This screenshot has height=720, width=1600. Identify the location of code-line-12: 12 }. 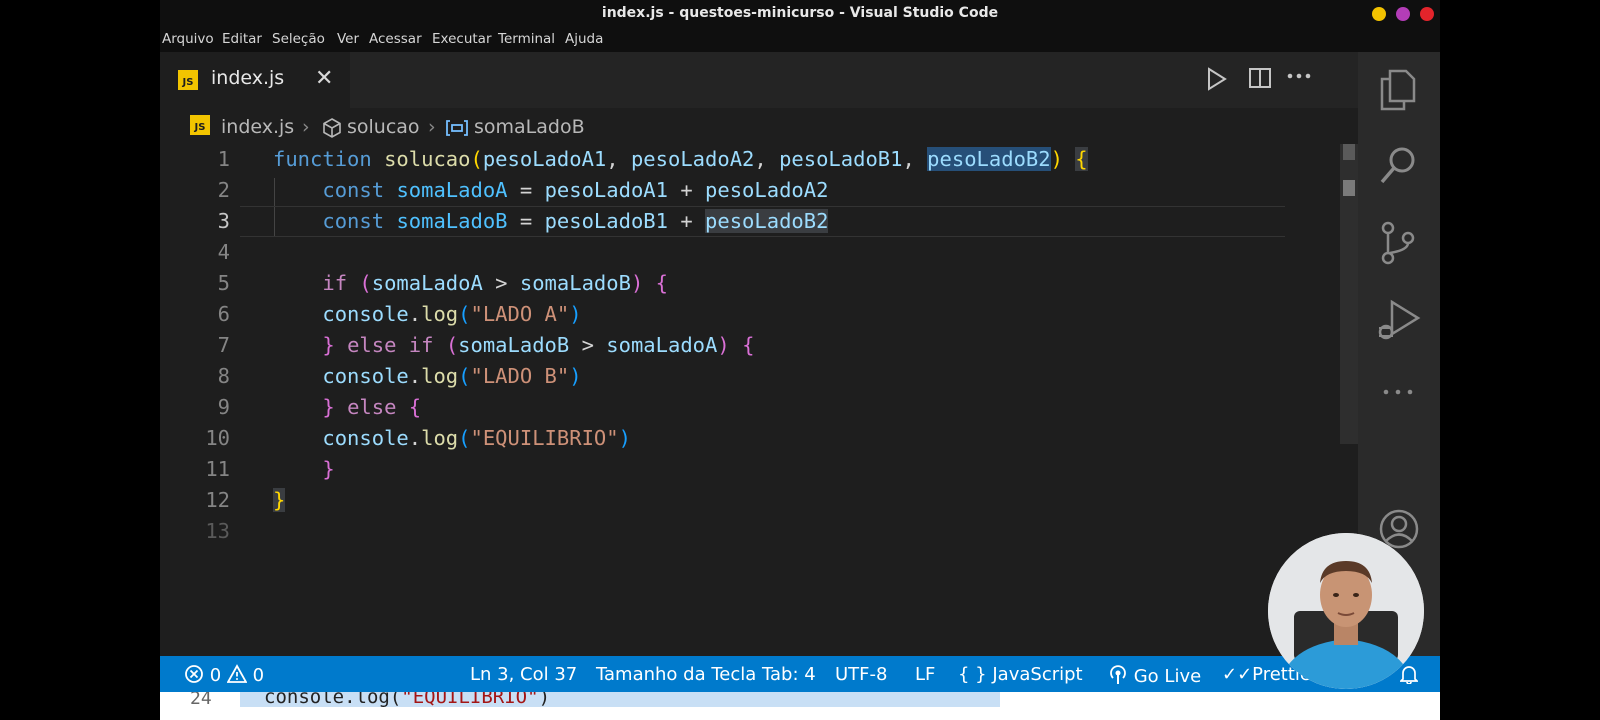
(759, 500).